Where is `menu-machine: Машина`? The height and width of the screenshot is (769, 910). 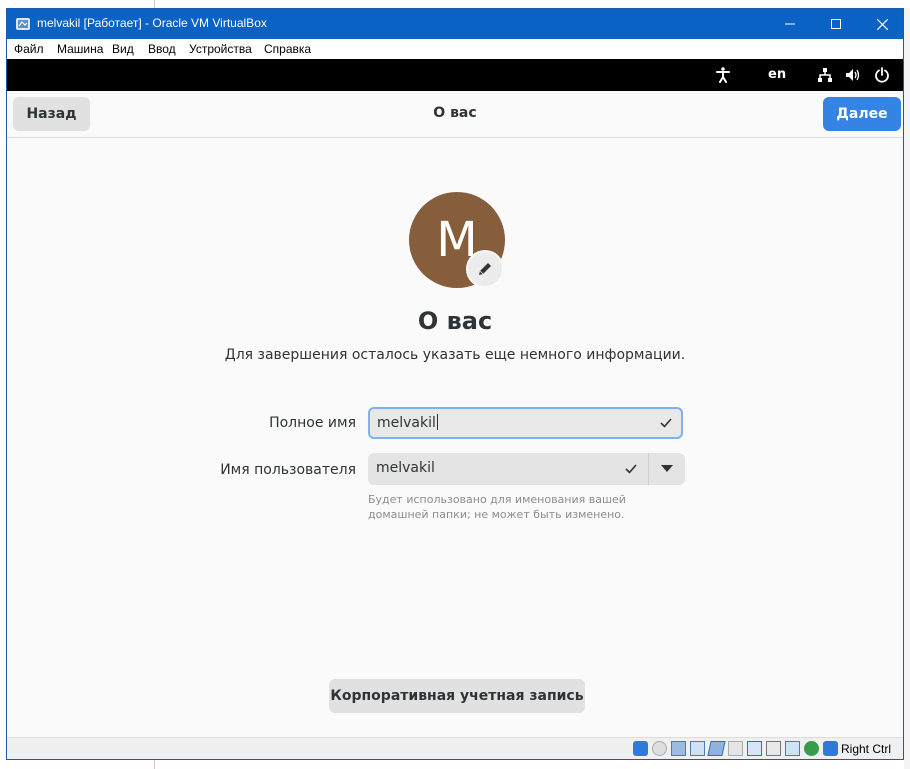
menu-machine: Машина is located at coordinates (80, 49).